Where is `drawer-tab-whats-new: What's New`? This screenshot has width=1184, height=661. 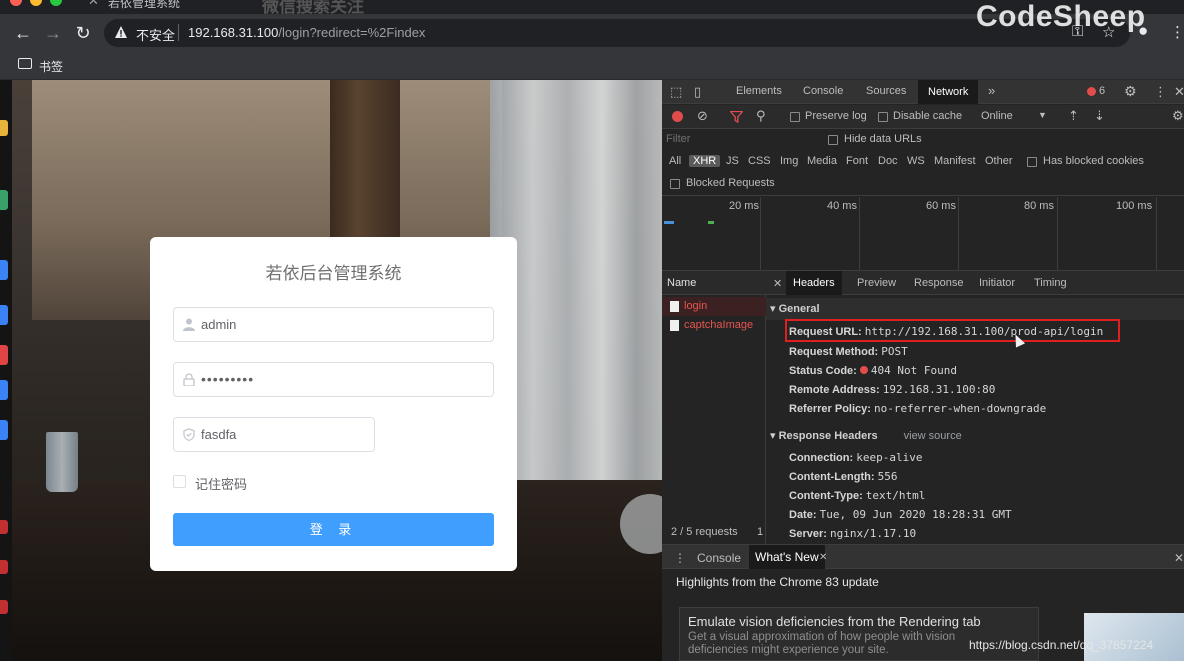
drawer-tab-whats-new: What's New is located at coordinates (787, 557).